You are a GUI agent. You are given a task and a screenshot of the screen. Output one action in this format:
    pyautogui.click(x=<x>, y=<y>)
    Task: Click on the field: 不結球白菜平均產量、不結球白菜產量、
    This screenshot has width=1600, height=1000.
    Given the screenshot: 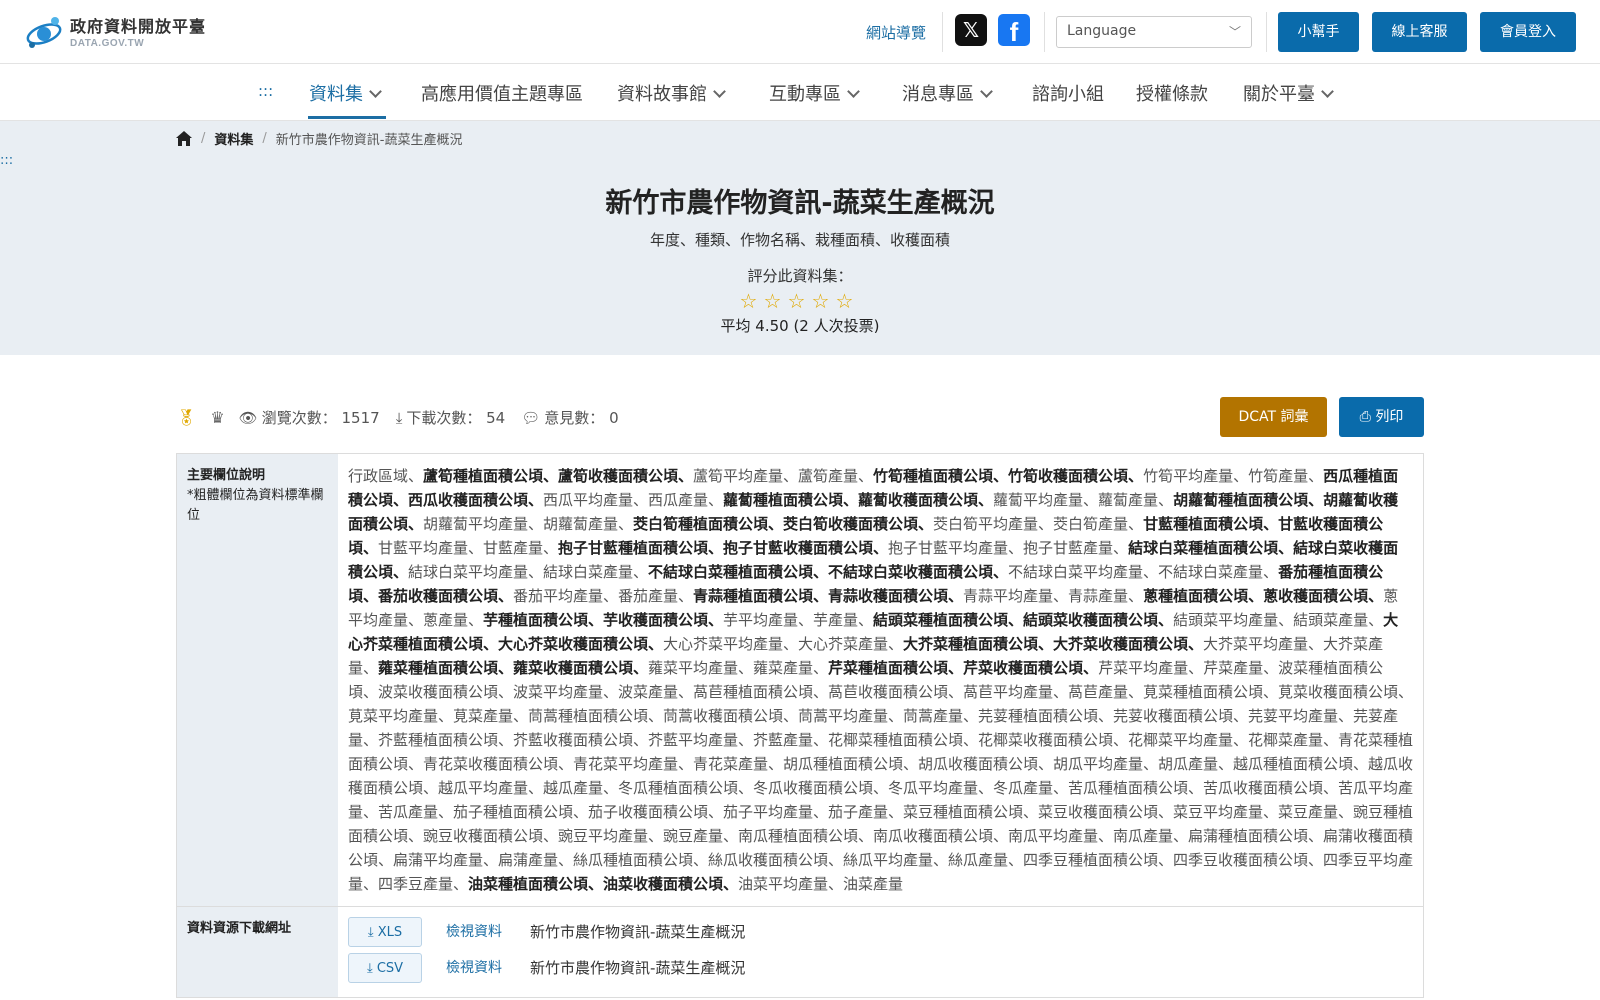 What is the action you would take?
    pyautogui.click(x=1143, y=572)
    